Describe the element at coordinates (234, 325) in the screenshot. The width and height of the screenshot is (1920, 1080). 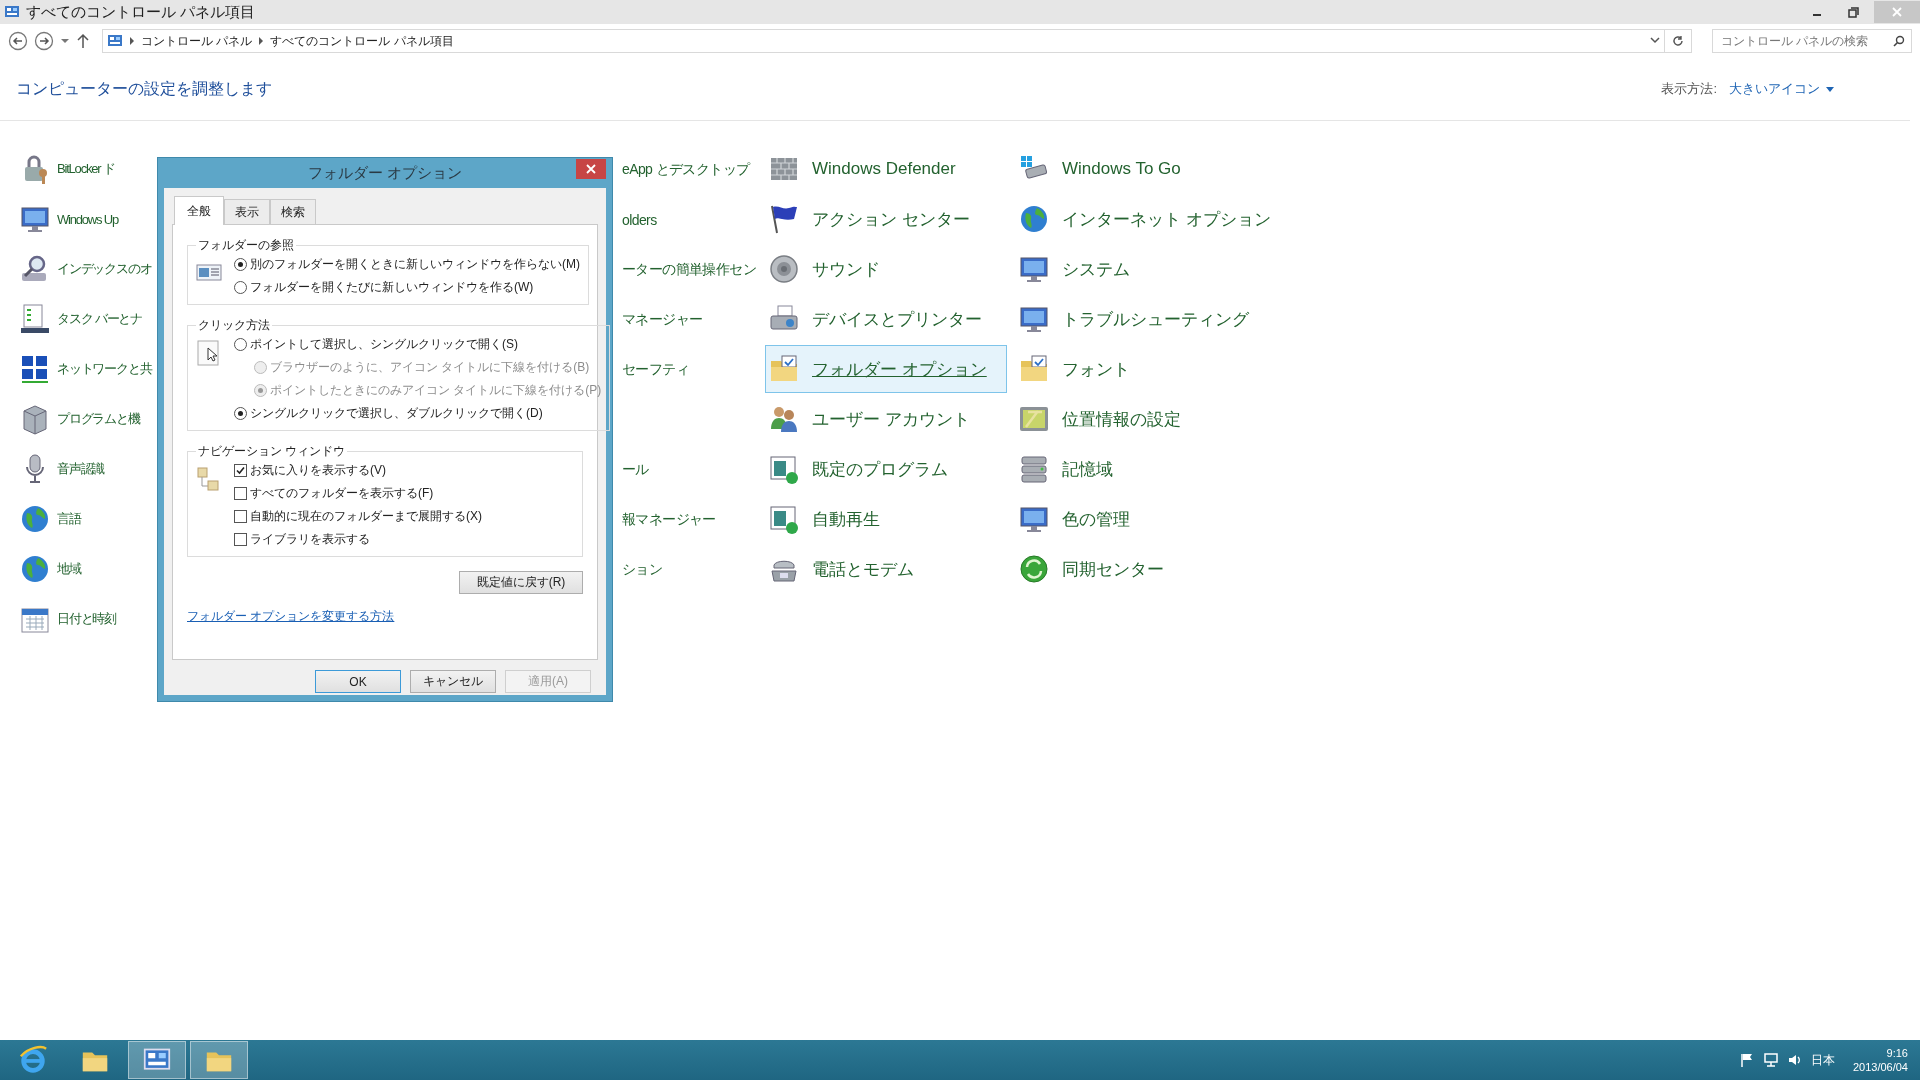
I see `group-label: クリック方法` at that location.